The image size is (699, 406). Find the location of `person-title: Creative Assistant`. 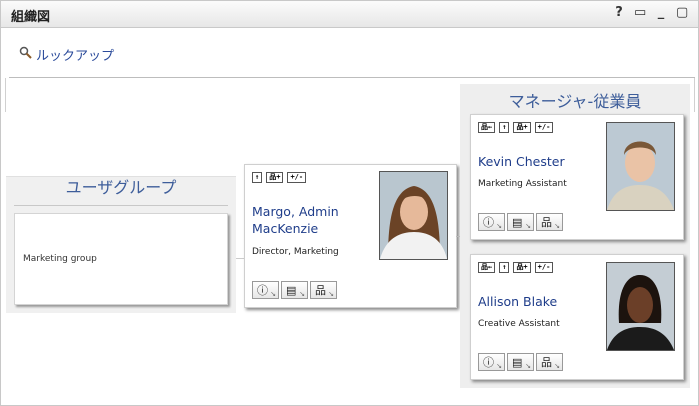

person-title: Creative Assistant is located at coordinates (519, 324).